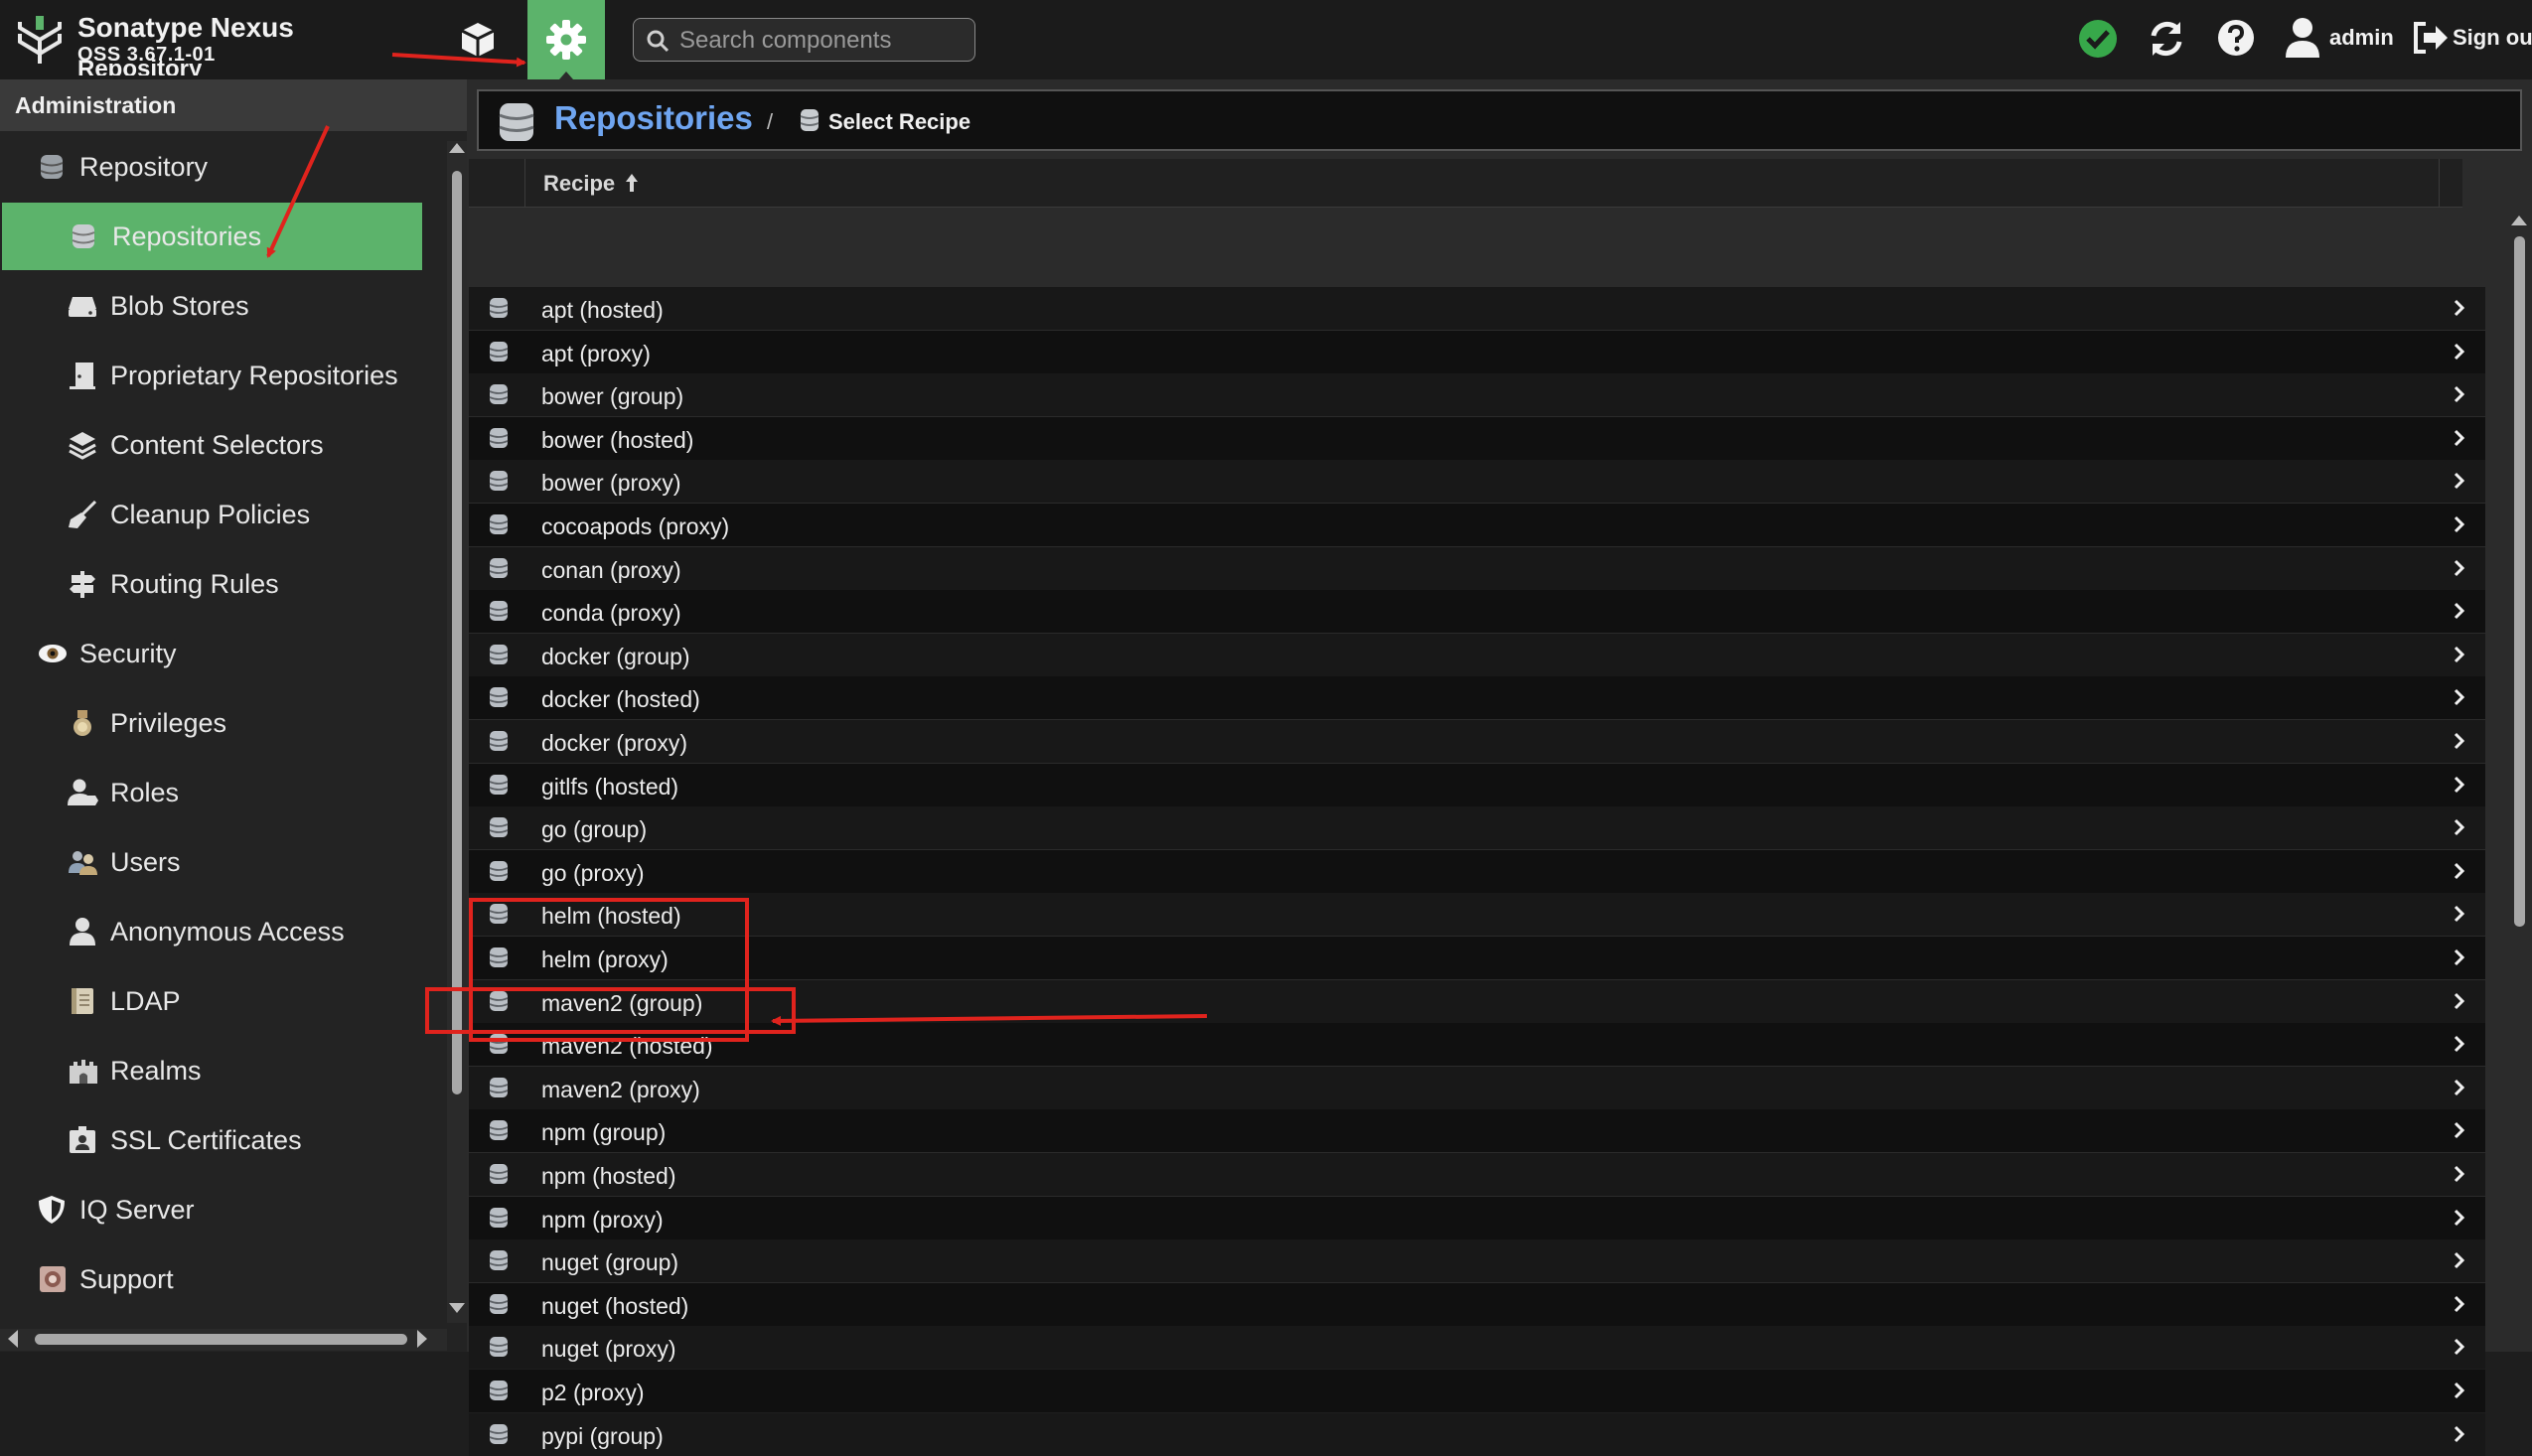  I want to click on system-status-icon, so click(2098, 39).